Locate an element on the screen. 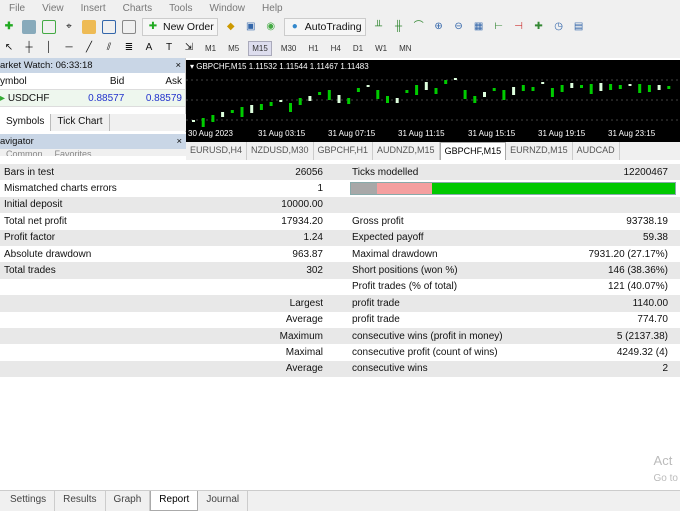  menu-window: Window is located at coordinates (227, 8).